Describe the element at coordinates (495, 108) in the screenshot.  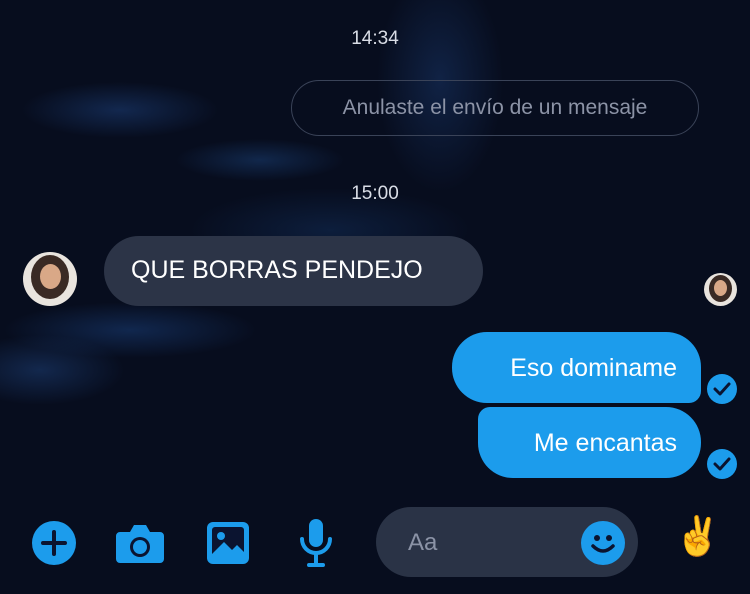
I see `unsent-message-notice: Anulaste el envío de un mensaje` at that location.